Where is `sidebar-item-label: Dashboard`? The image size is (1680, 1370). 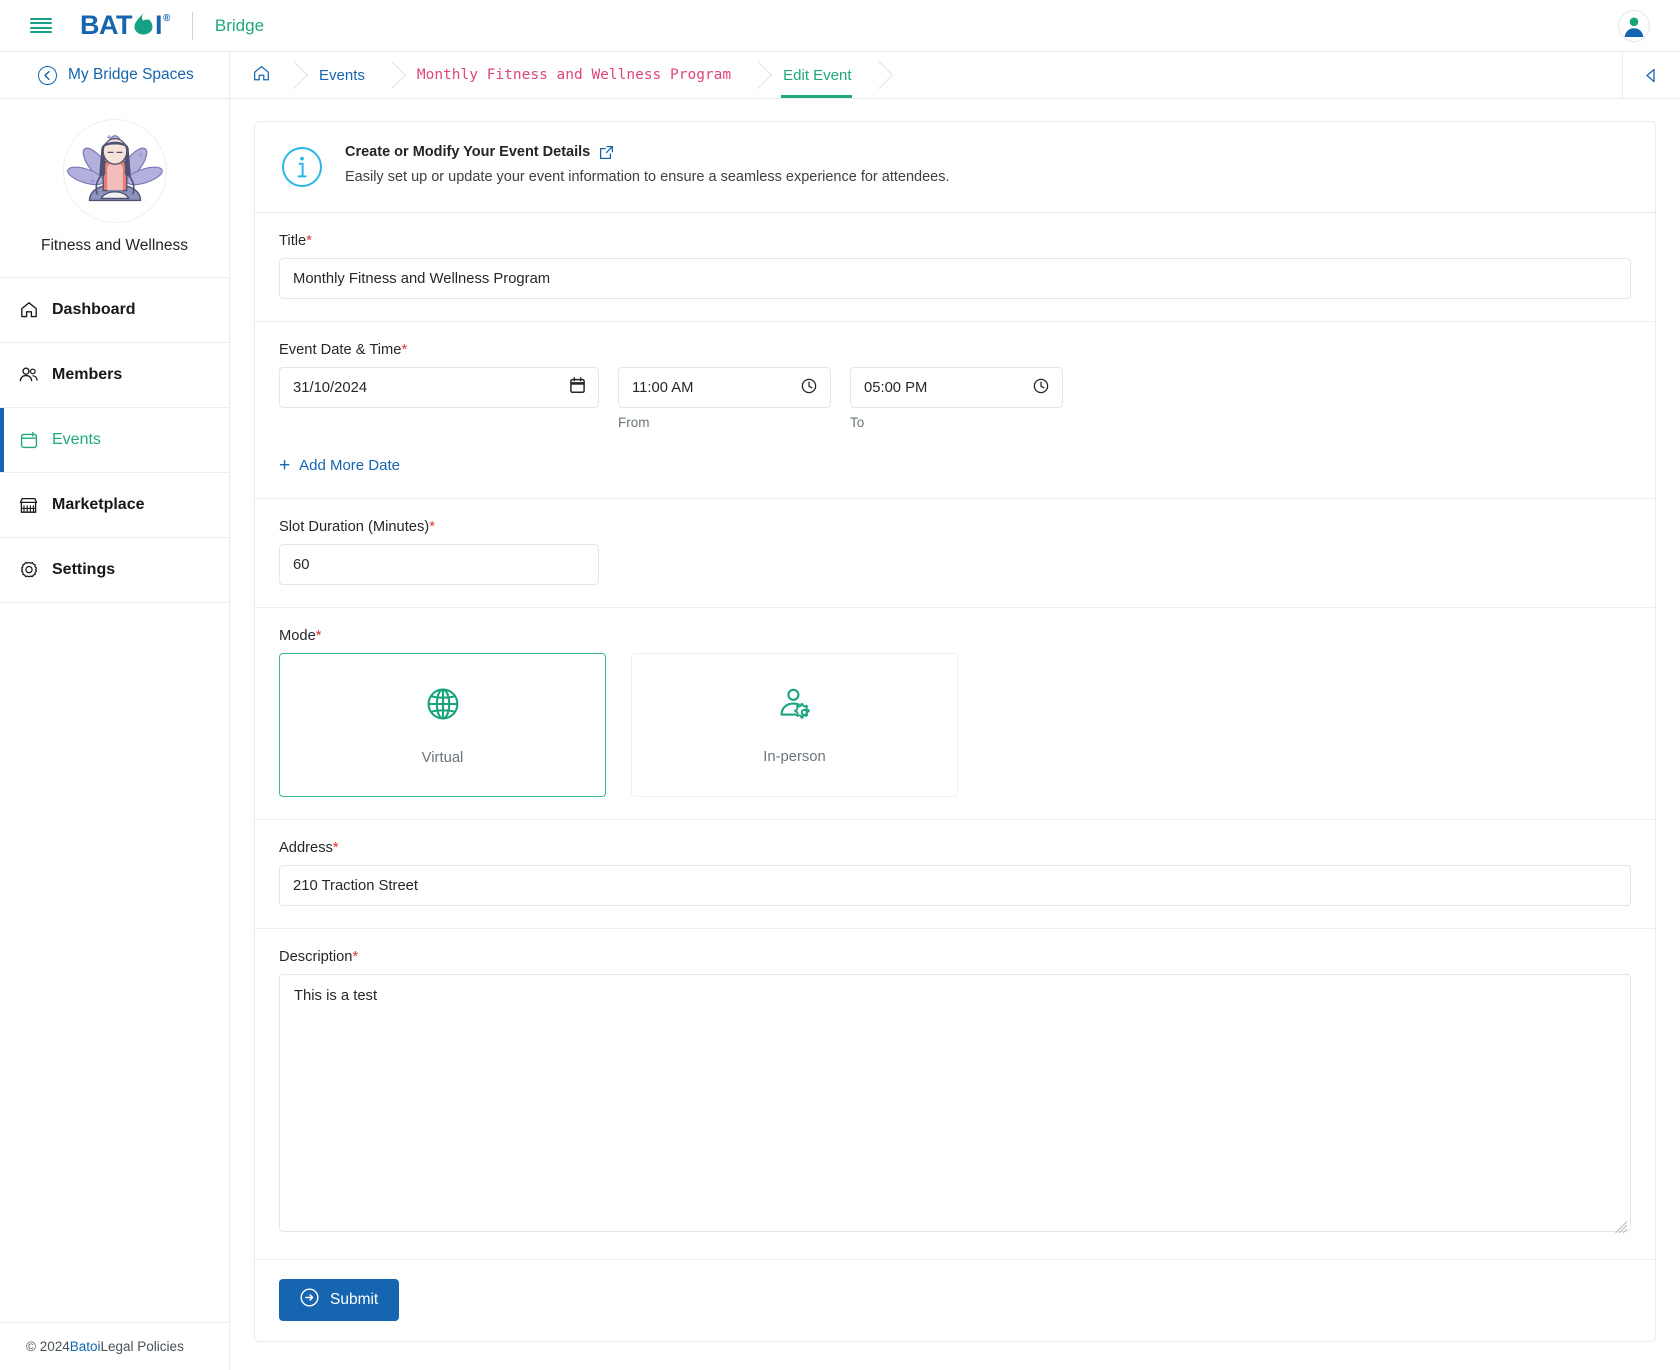
sidebar-item-label: Dashboard is located at coordinates (94, 309).